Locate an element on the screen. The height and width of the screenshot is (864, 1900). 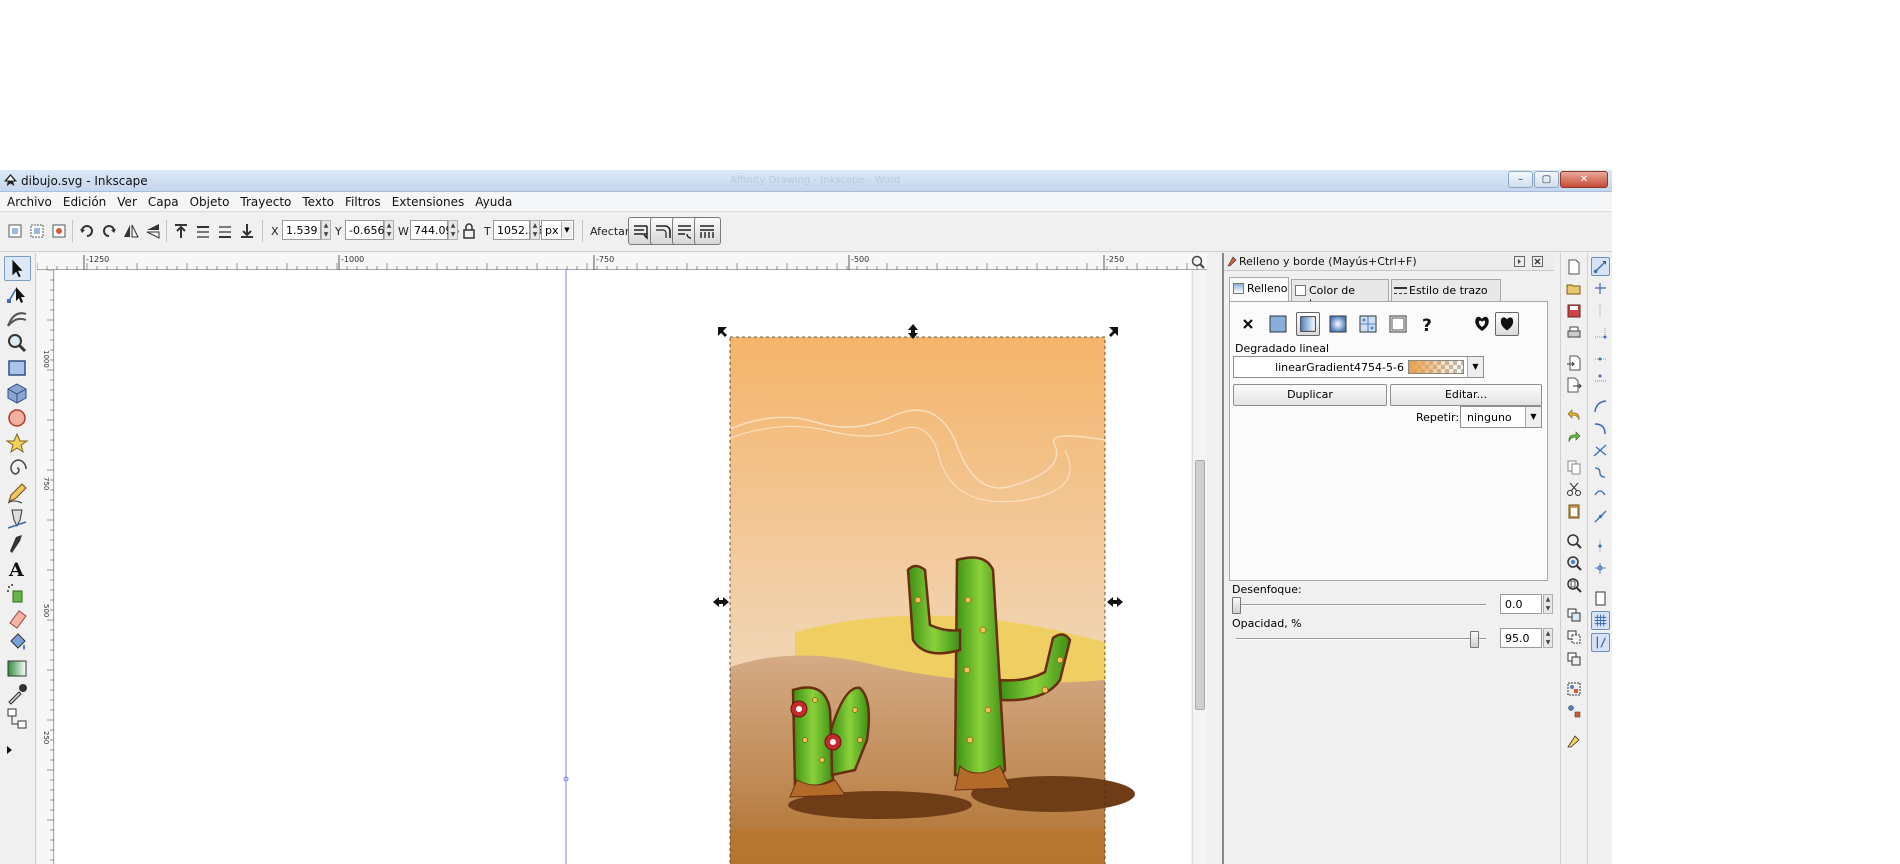
h-spinner: ▲ ▼ is located at coordinates (535, 230).